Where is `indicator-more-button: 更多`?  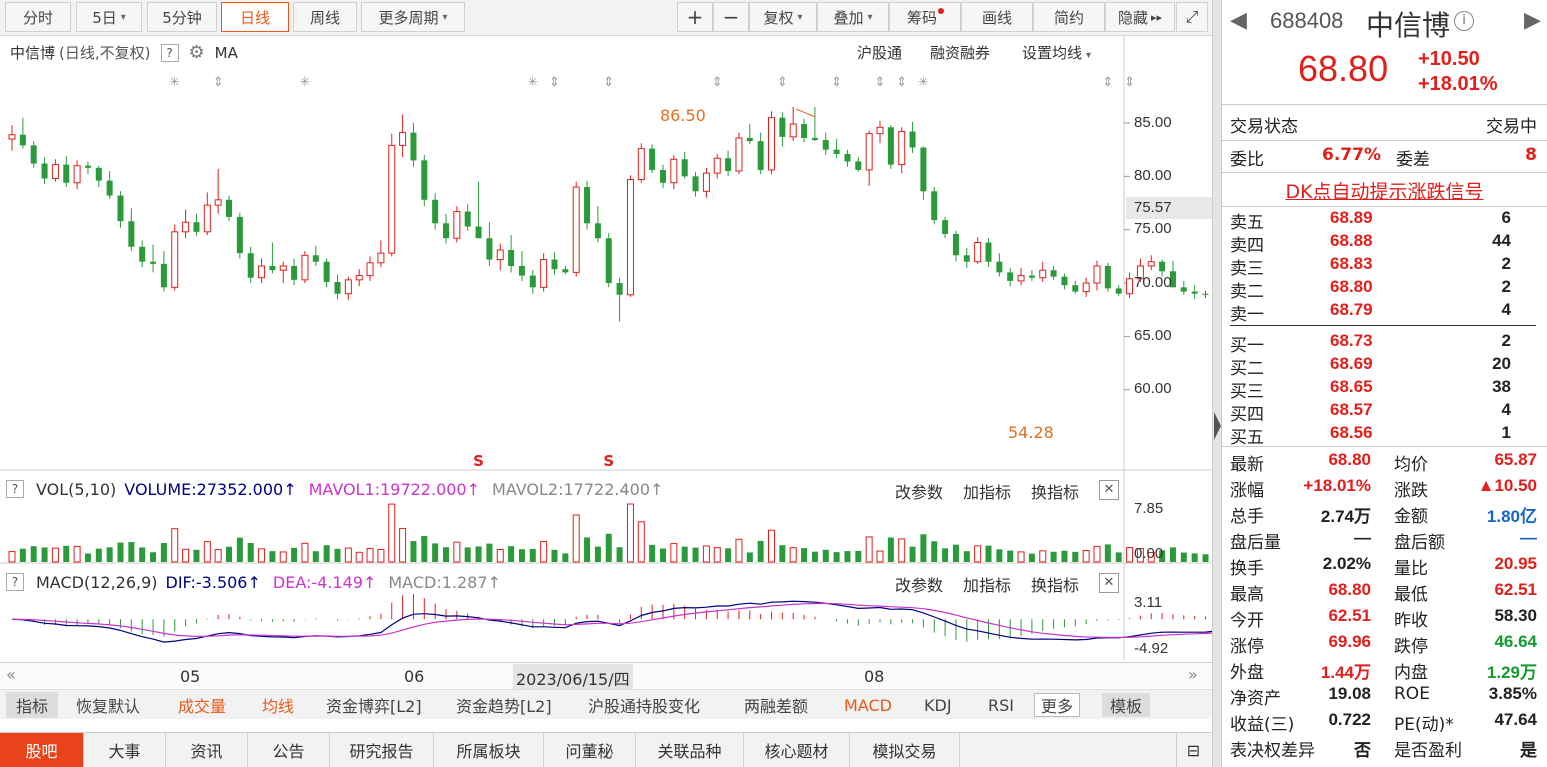 indicator-more-button: 更多 is located at coordinates (1057, 705).